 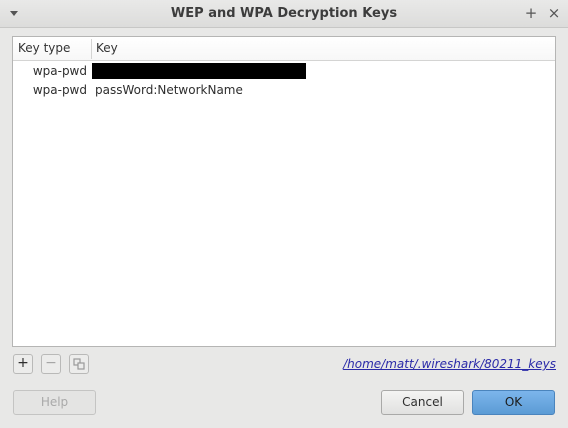 What do you see at coordinates (23, 364) in the screenshot?
I see `add-key-button: +` at bounding box center [23, 364].